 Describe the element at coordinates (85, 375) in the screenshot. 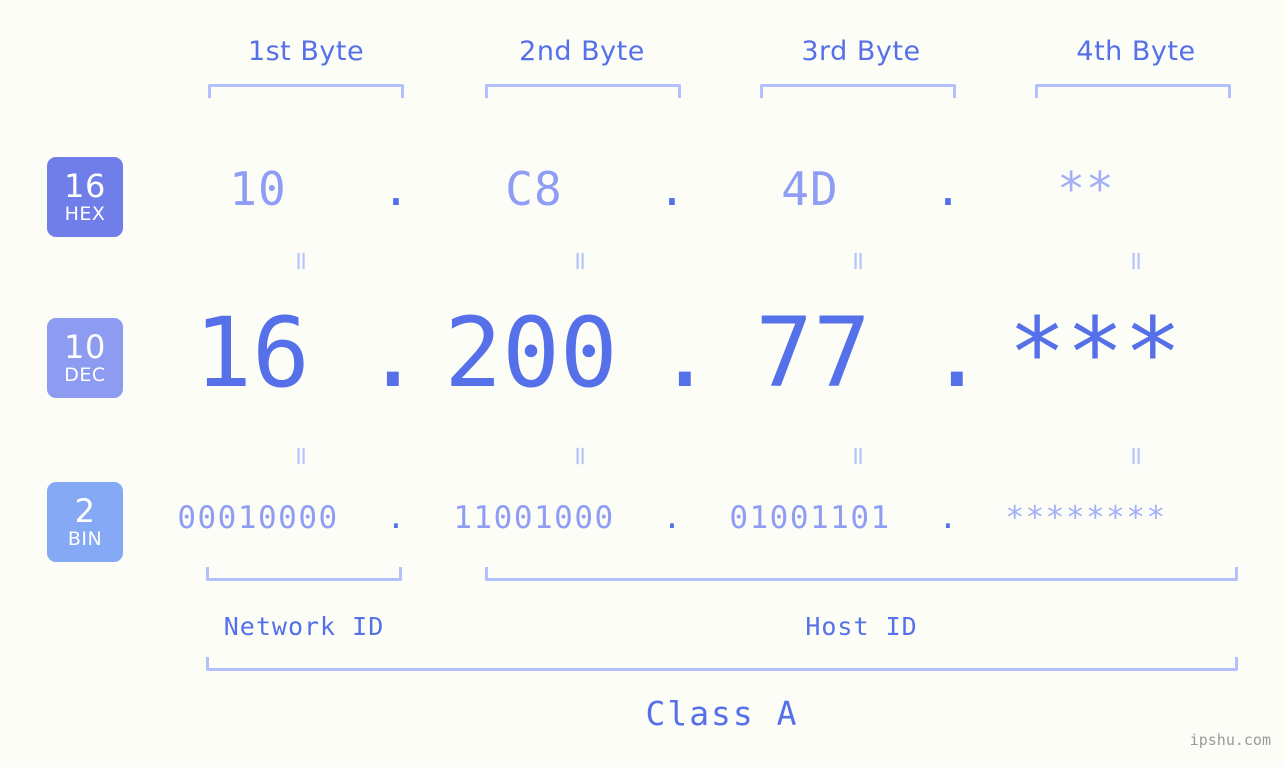

I see `radix-badge-dec-name: DEC` at that location.